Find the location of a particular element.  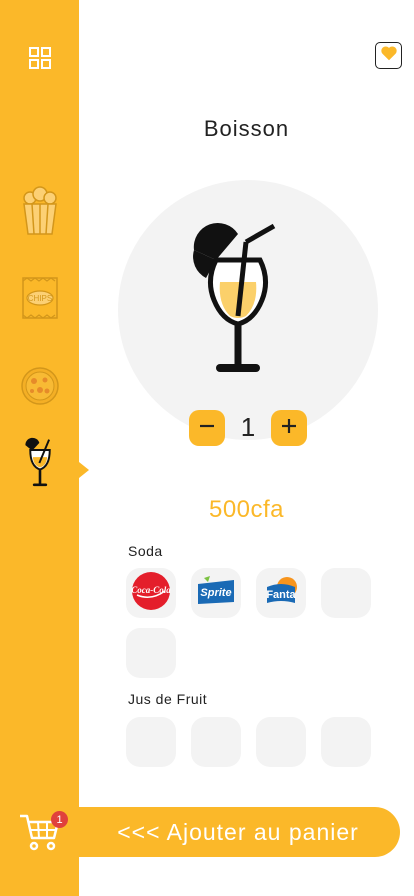

fanta-logo: Fanta is located at coordinates (281, 593).